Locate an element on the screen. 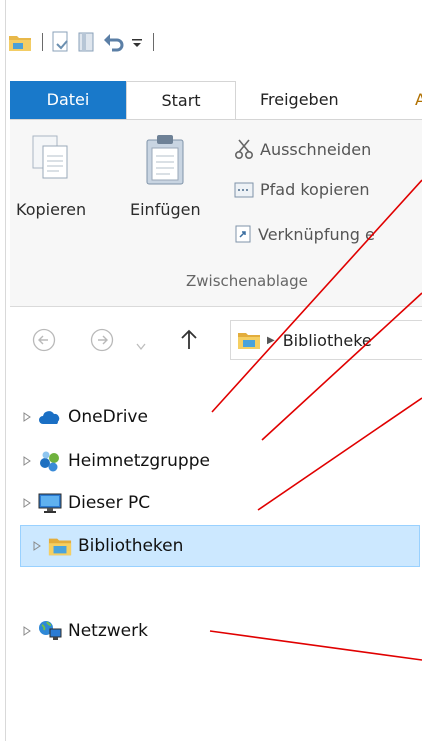  annotation-line-this-pc is located at coordinates (339, 454).